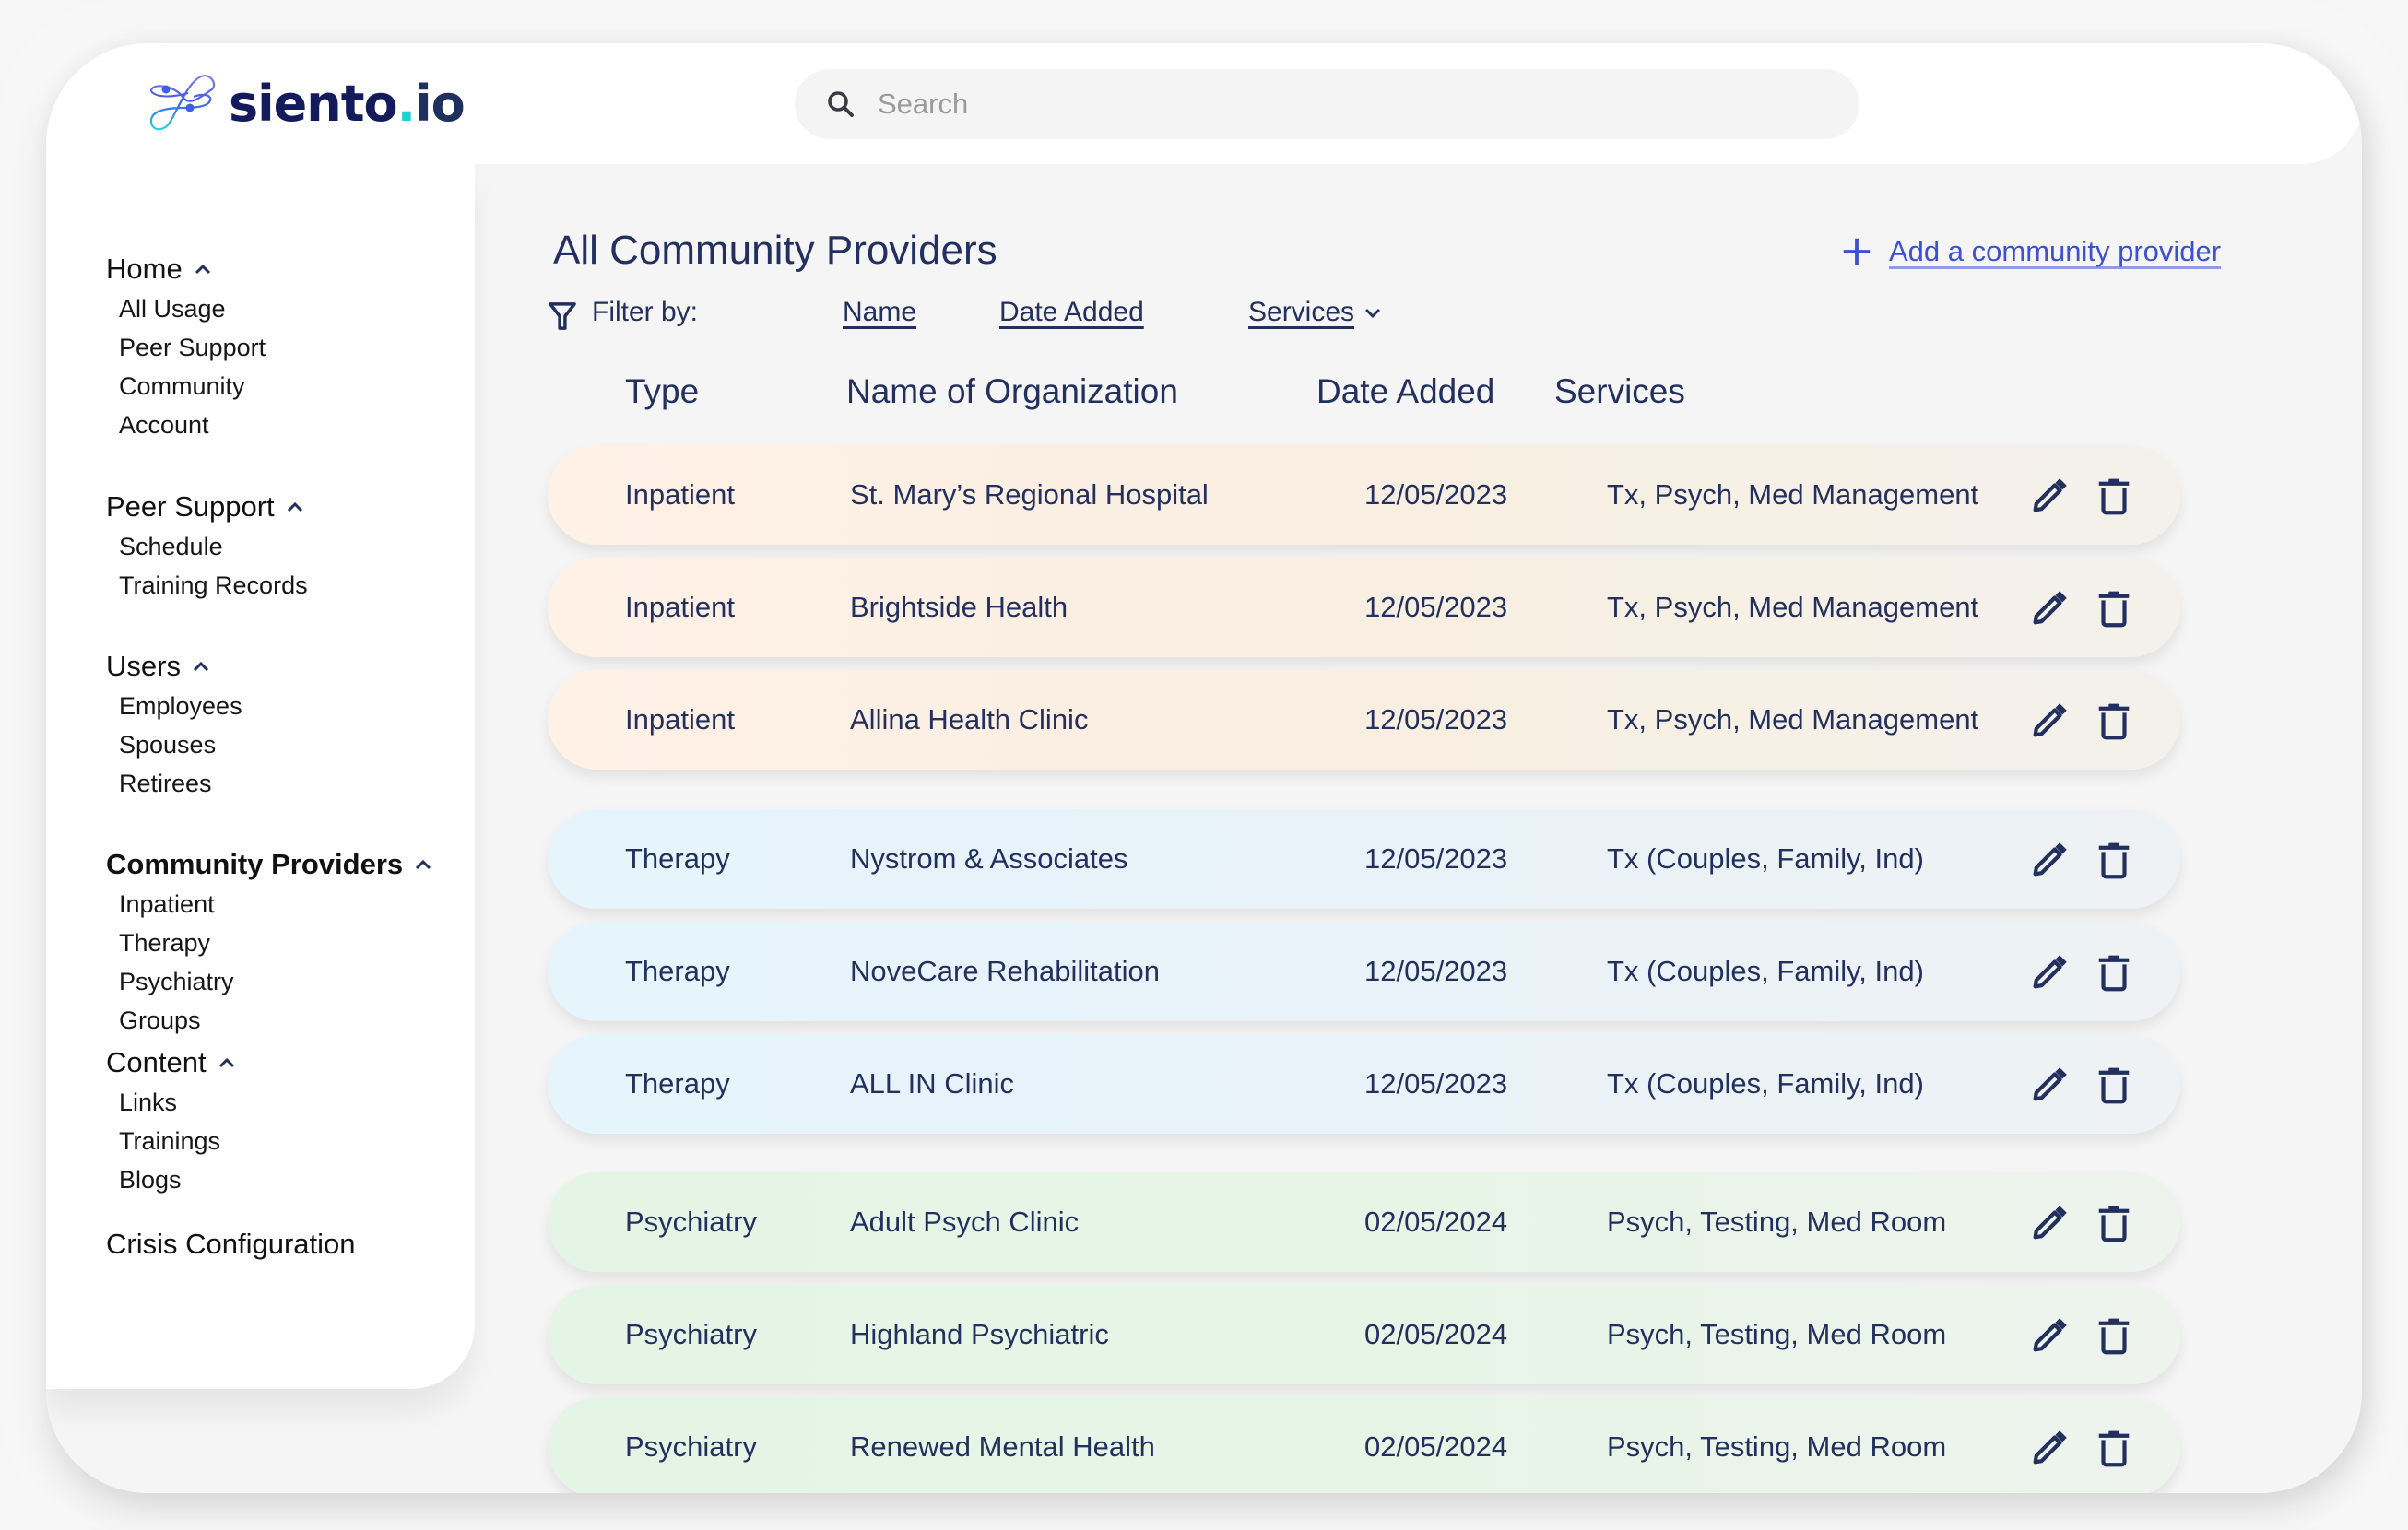 This screenshot has width=2408, height=1530. I want to click on sidebar-group-header: Home, so click(186, 269).